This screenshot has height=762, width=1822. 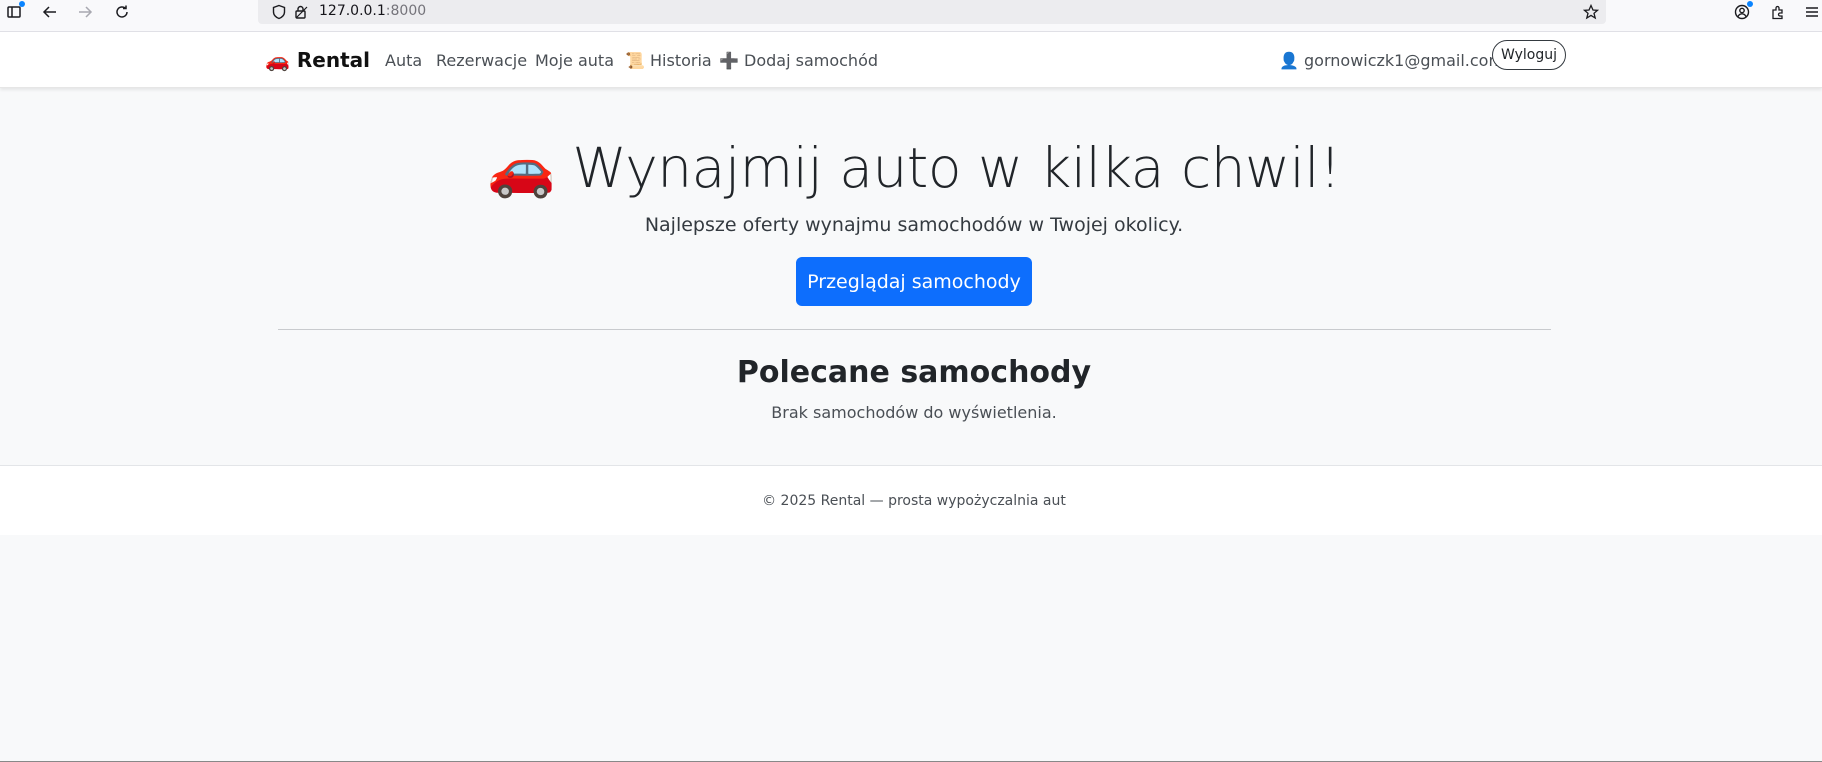 I want to click on nav-link-label: Dodaj samochód, so click(x=811, y=60).